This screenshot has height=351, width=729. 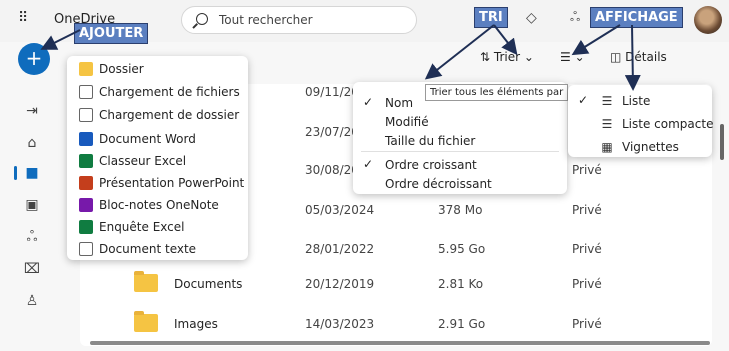 What do you see at coordinates (596, 40) in the screenshot?
I see `arrow-view-button` at bounding box center [596, 40].